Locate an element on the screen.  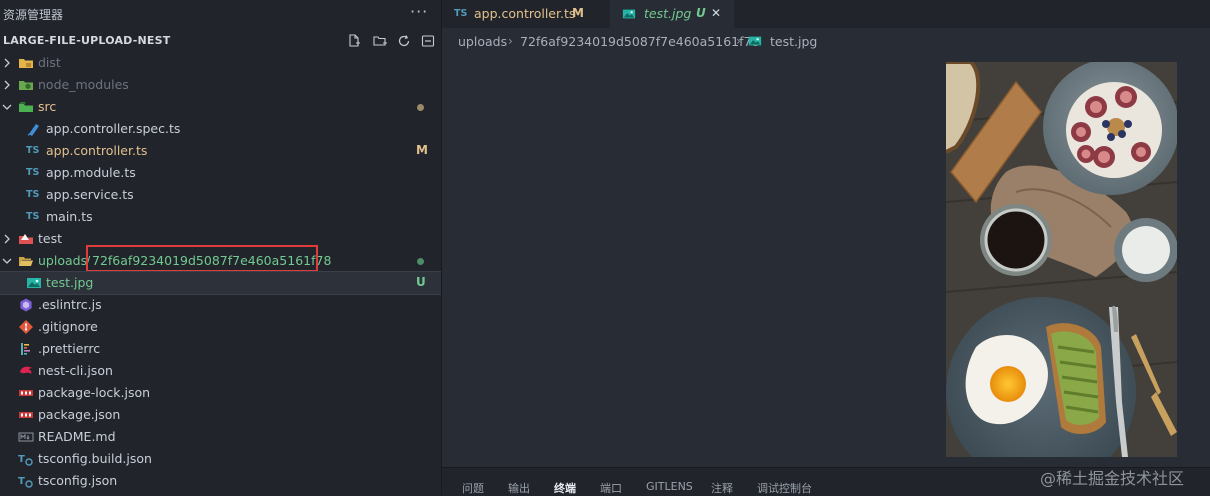
tree-item-label: .eslintrc.js is located at coordinates (70, 304).